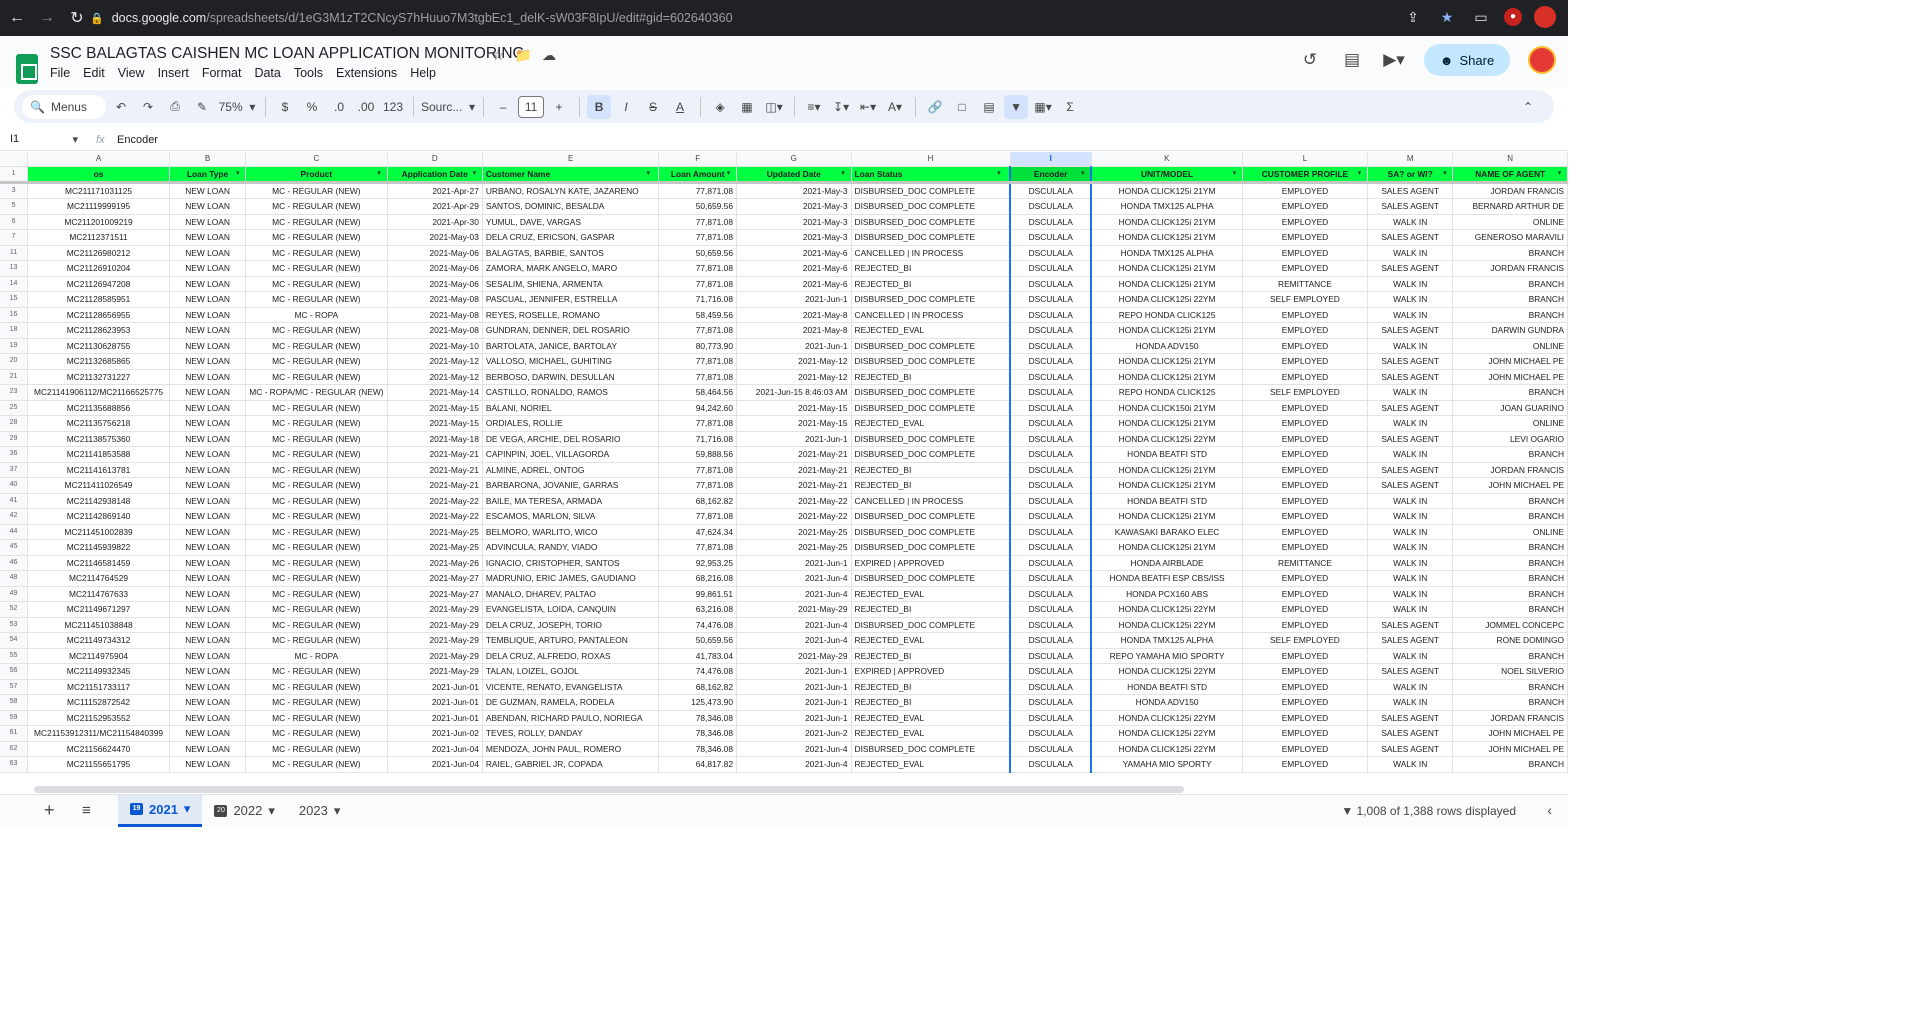 The image size is (1920, 1011). I want to click on row-number: 56, so click(14, 671).